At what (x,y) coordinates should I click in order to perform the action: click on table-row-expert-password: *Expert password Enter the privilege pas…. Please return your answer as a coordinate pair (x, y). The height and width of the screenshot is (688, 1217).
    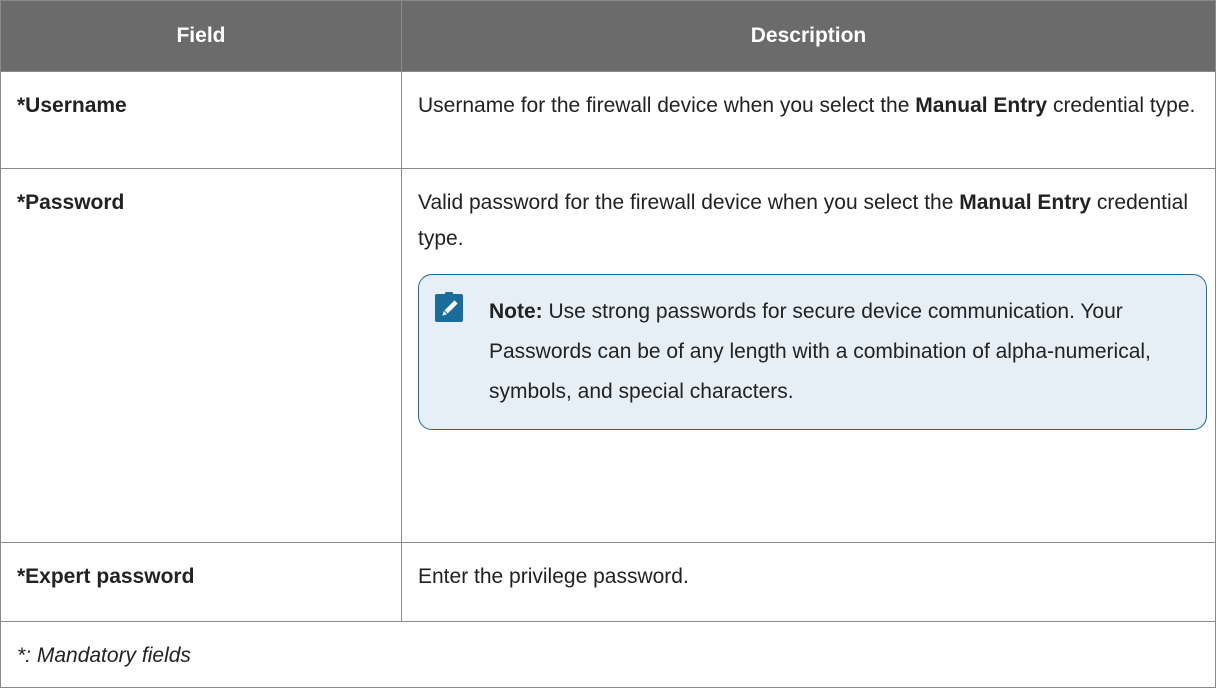
    Looking at the image, I should click on (608, 582).